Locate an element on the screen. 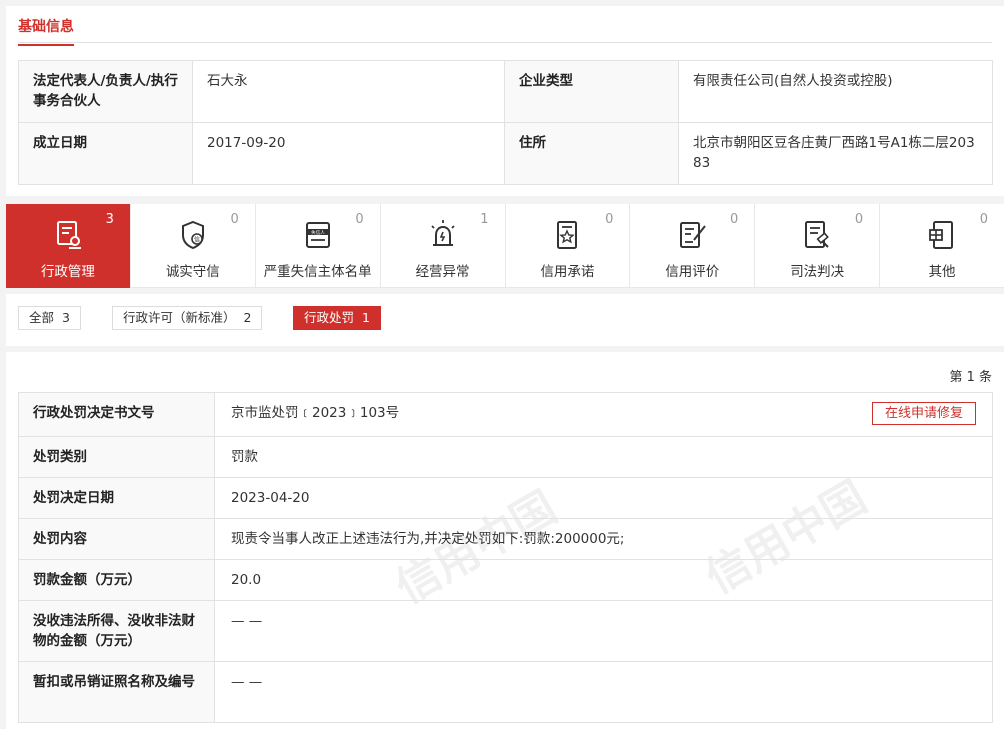 Image resolution: width=1004 pixels, height=729 pixels. tab-count: 3 is located at coordinates (109, 219).